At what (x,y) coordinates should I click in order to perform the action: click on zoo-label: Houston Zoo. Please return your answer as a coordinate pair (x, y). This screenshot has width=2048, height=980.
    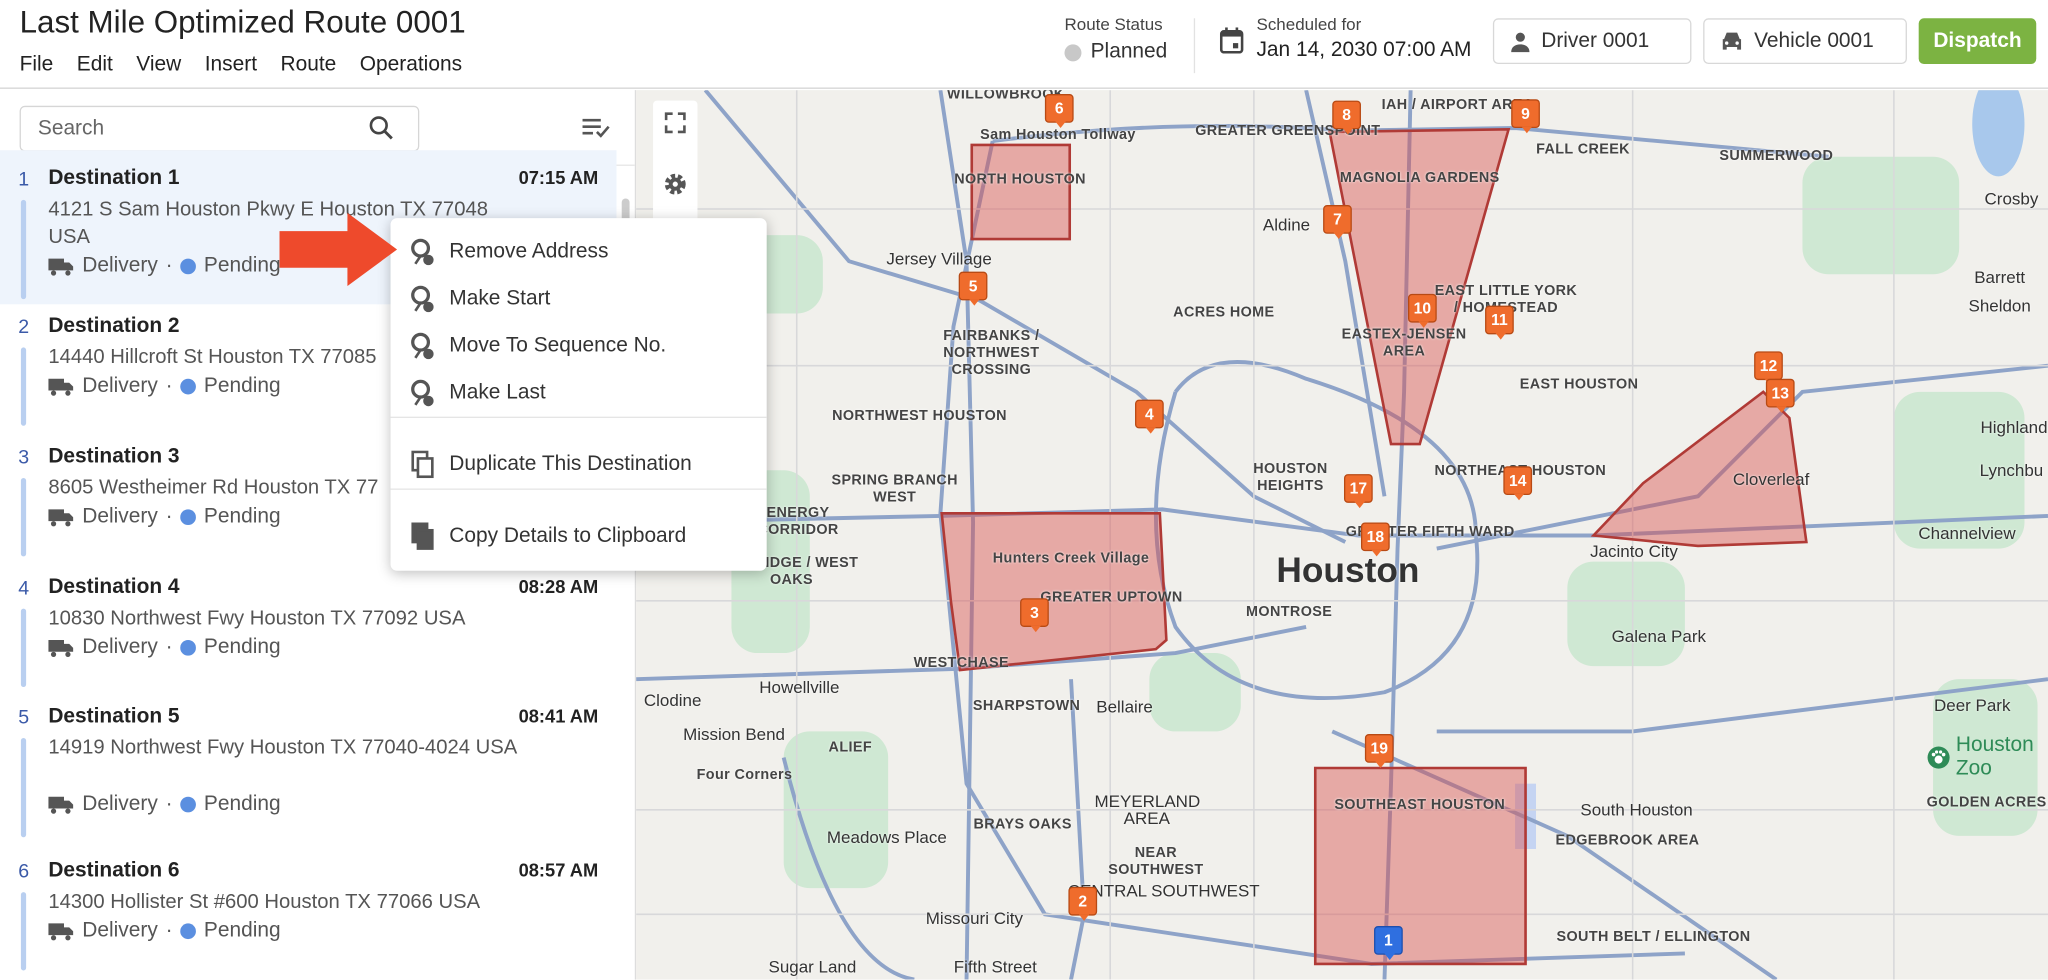
    Looking at the image, I should click on (1994, 757).